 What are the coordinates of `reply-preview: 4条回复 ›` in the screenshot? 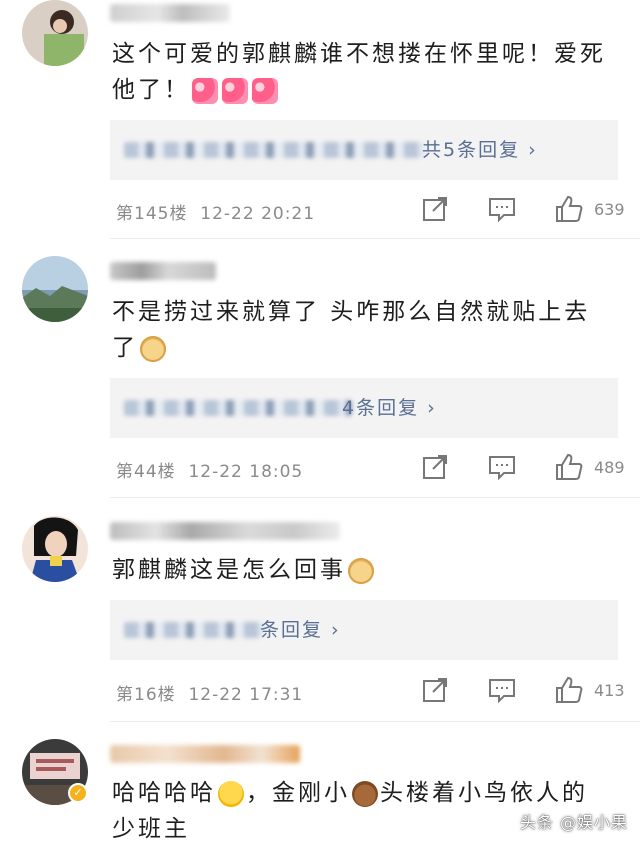 It's located at (364, 408).